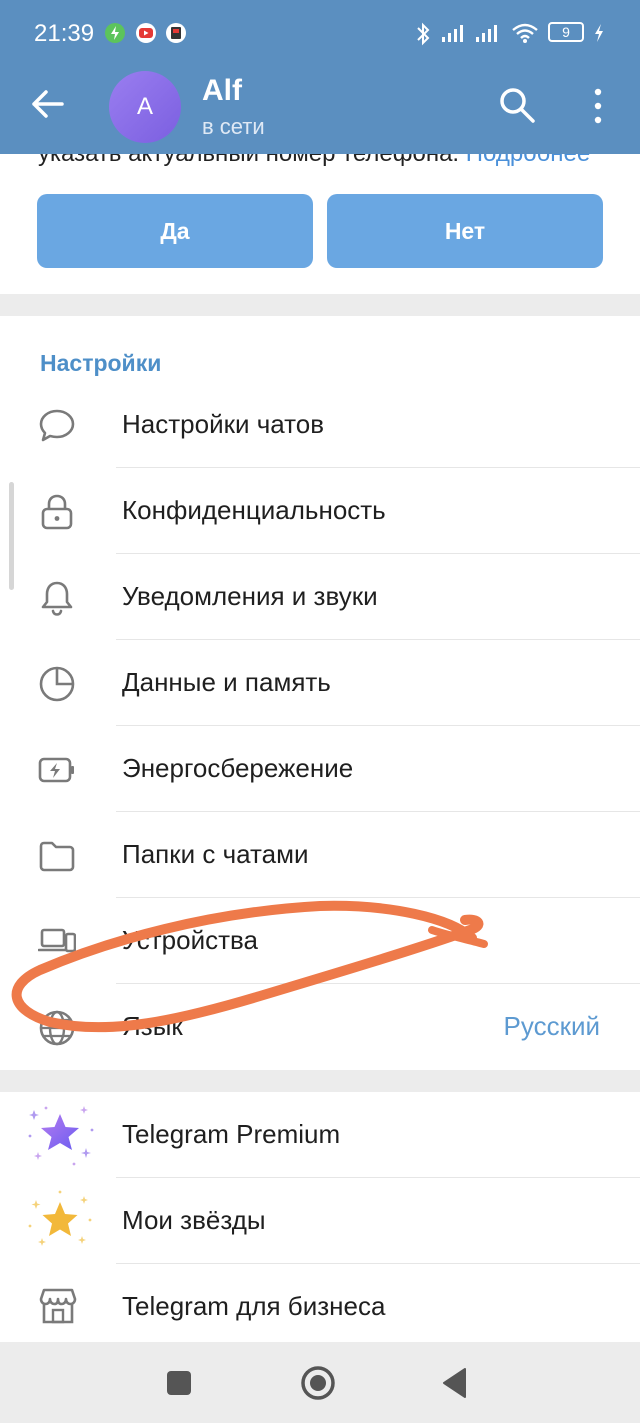 The width and height of the screenshot is (640, 1423). What do you see at coordinates (254, 1306) in the screenshot?
I see `premium-item-label: Telegram для бизнеса` at bounding box center [254, 1306].